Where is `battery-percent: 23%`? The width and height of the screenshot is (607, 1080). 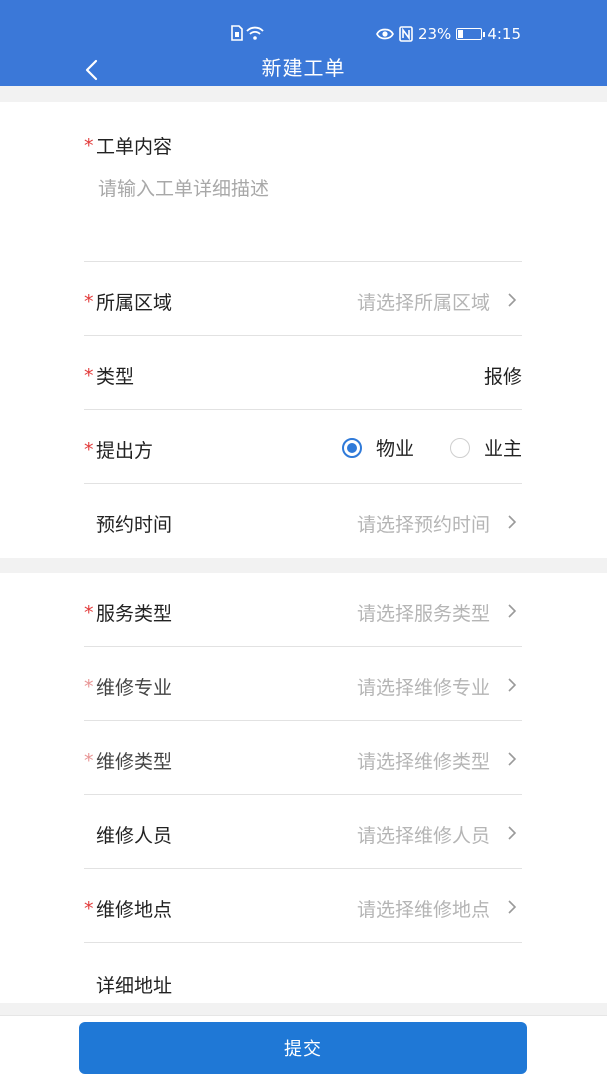 battery-percent: 23% is located at coordinates (434, 34).